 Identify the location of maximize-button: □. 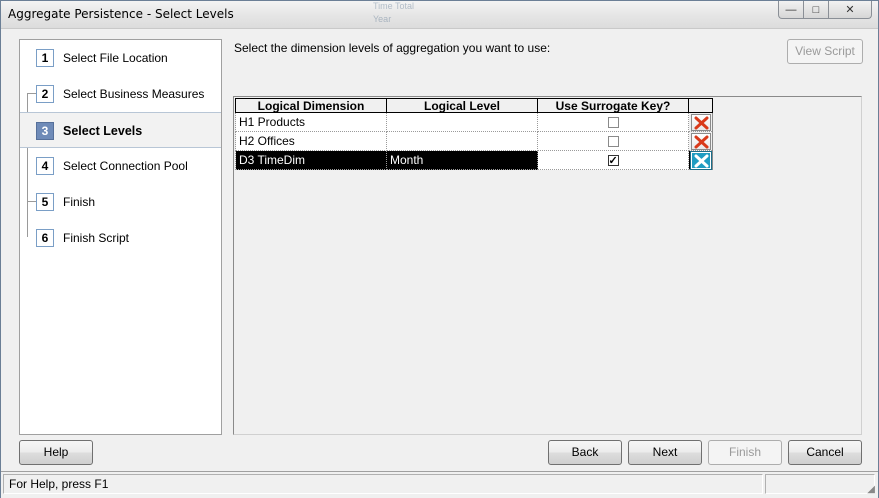
(816, 10).